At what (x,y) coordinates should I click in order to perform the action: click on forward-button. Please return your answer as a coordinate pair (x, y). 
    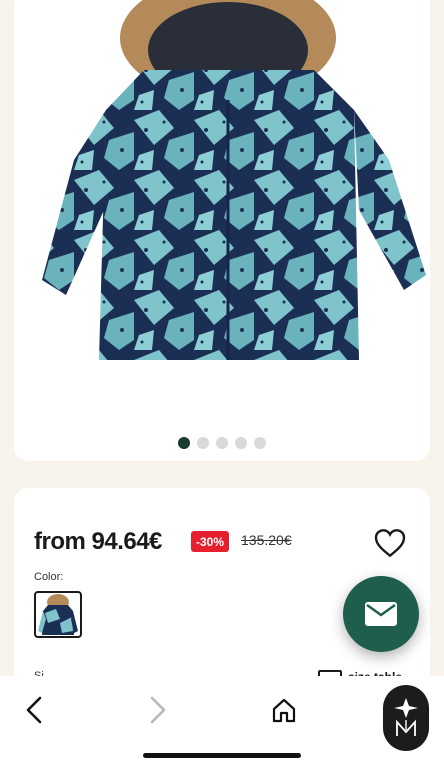
    Looking at the image, I should click on (158, 710).